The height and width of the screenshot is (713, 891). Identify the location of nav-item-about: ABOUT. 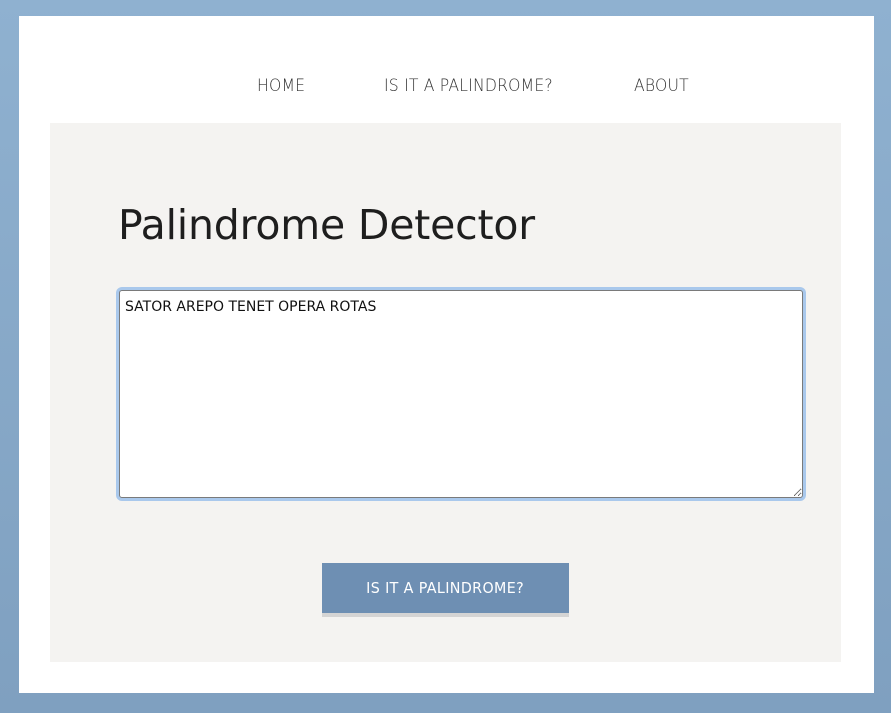
(661, 86).